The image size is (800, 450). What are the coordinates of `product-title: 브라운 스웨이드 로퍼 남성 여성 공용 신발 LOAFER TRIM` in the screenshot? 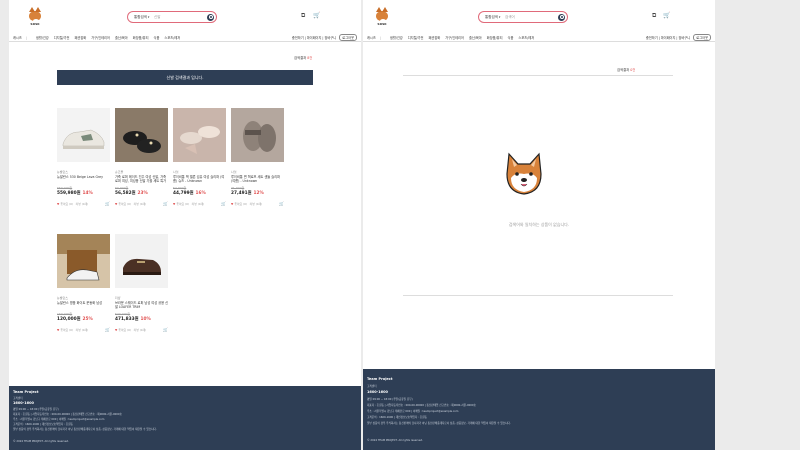 It's located at (141, 305).